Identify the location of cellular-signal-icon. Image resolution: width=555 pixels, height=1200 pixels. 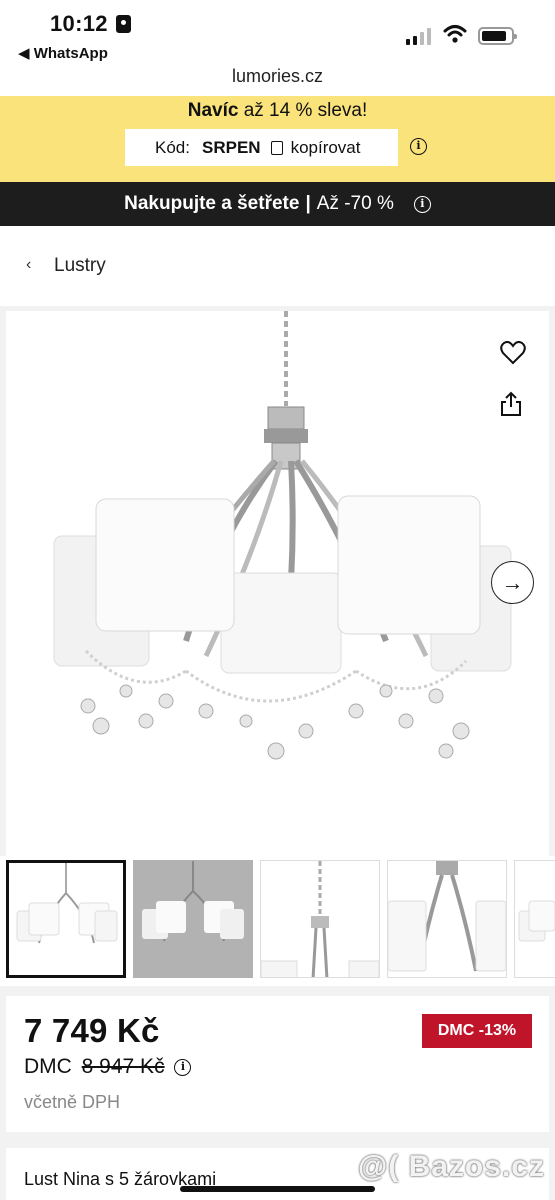
(418, 36).